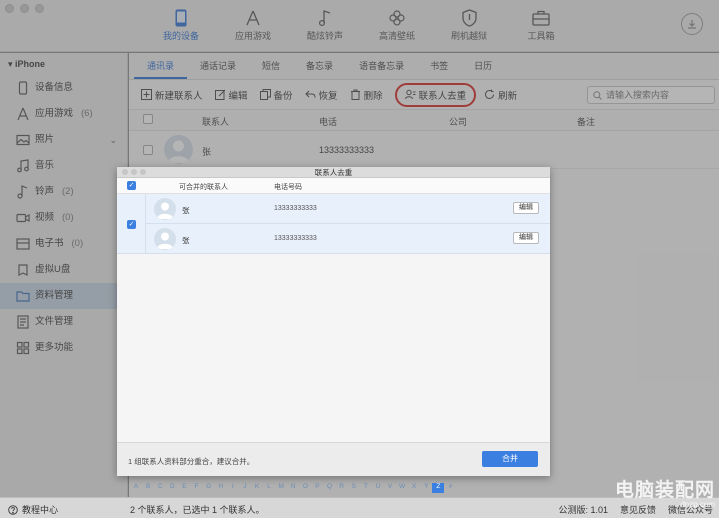 The height and width of the screenshot is (518, 719). I want to click on selection-status: 2 个联系人，已选中 1 个联系人。, so click(197, 510).